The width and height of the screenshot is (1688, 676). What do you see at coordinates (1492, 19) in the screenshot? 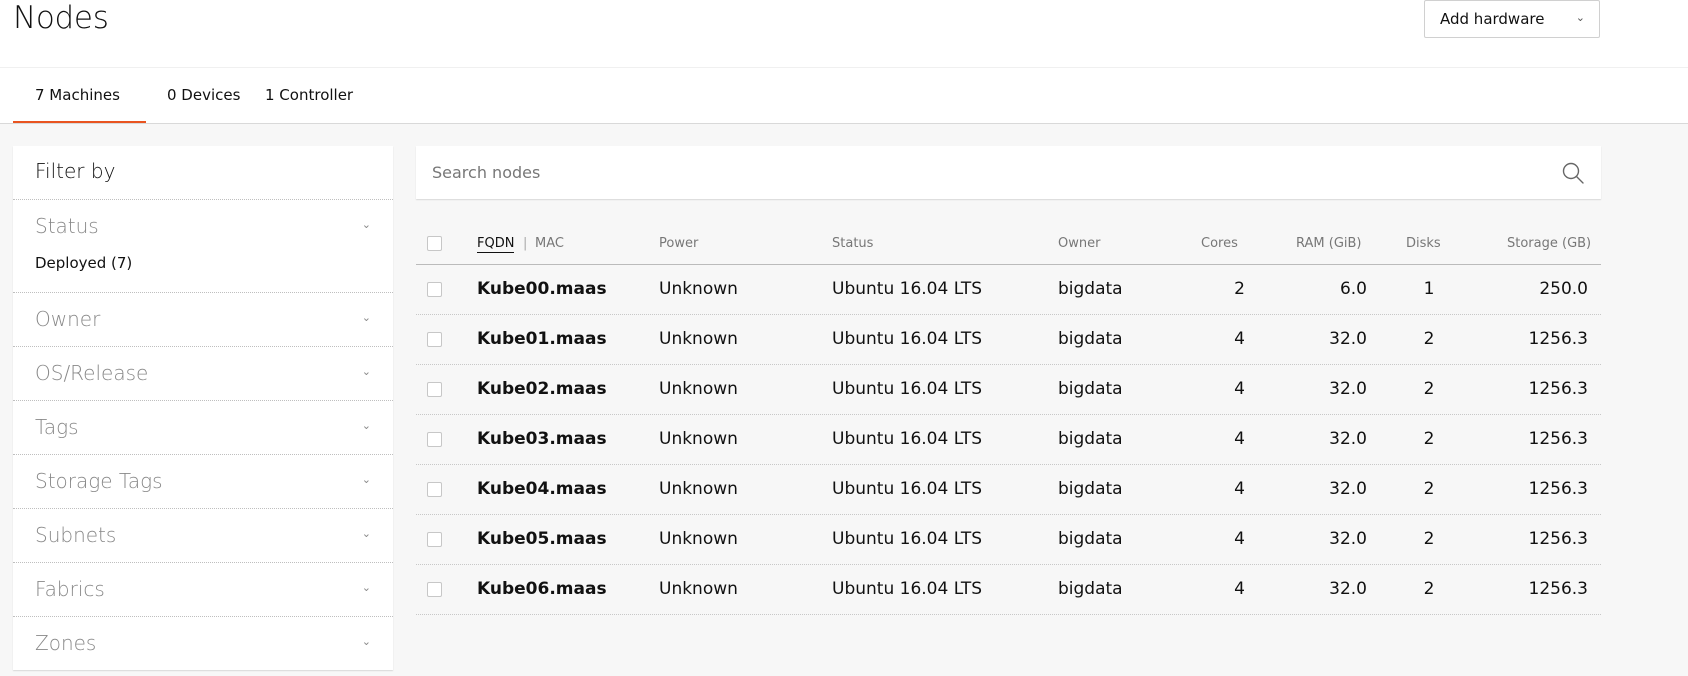
I see `add-hardware-label: Add hardware` at bounding box center [1492, 19].